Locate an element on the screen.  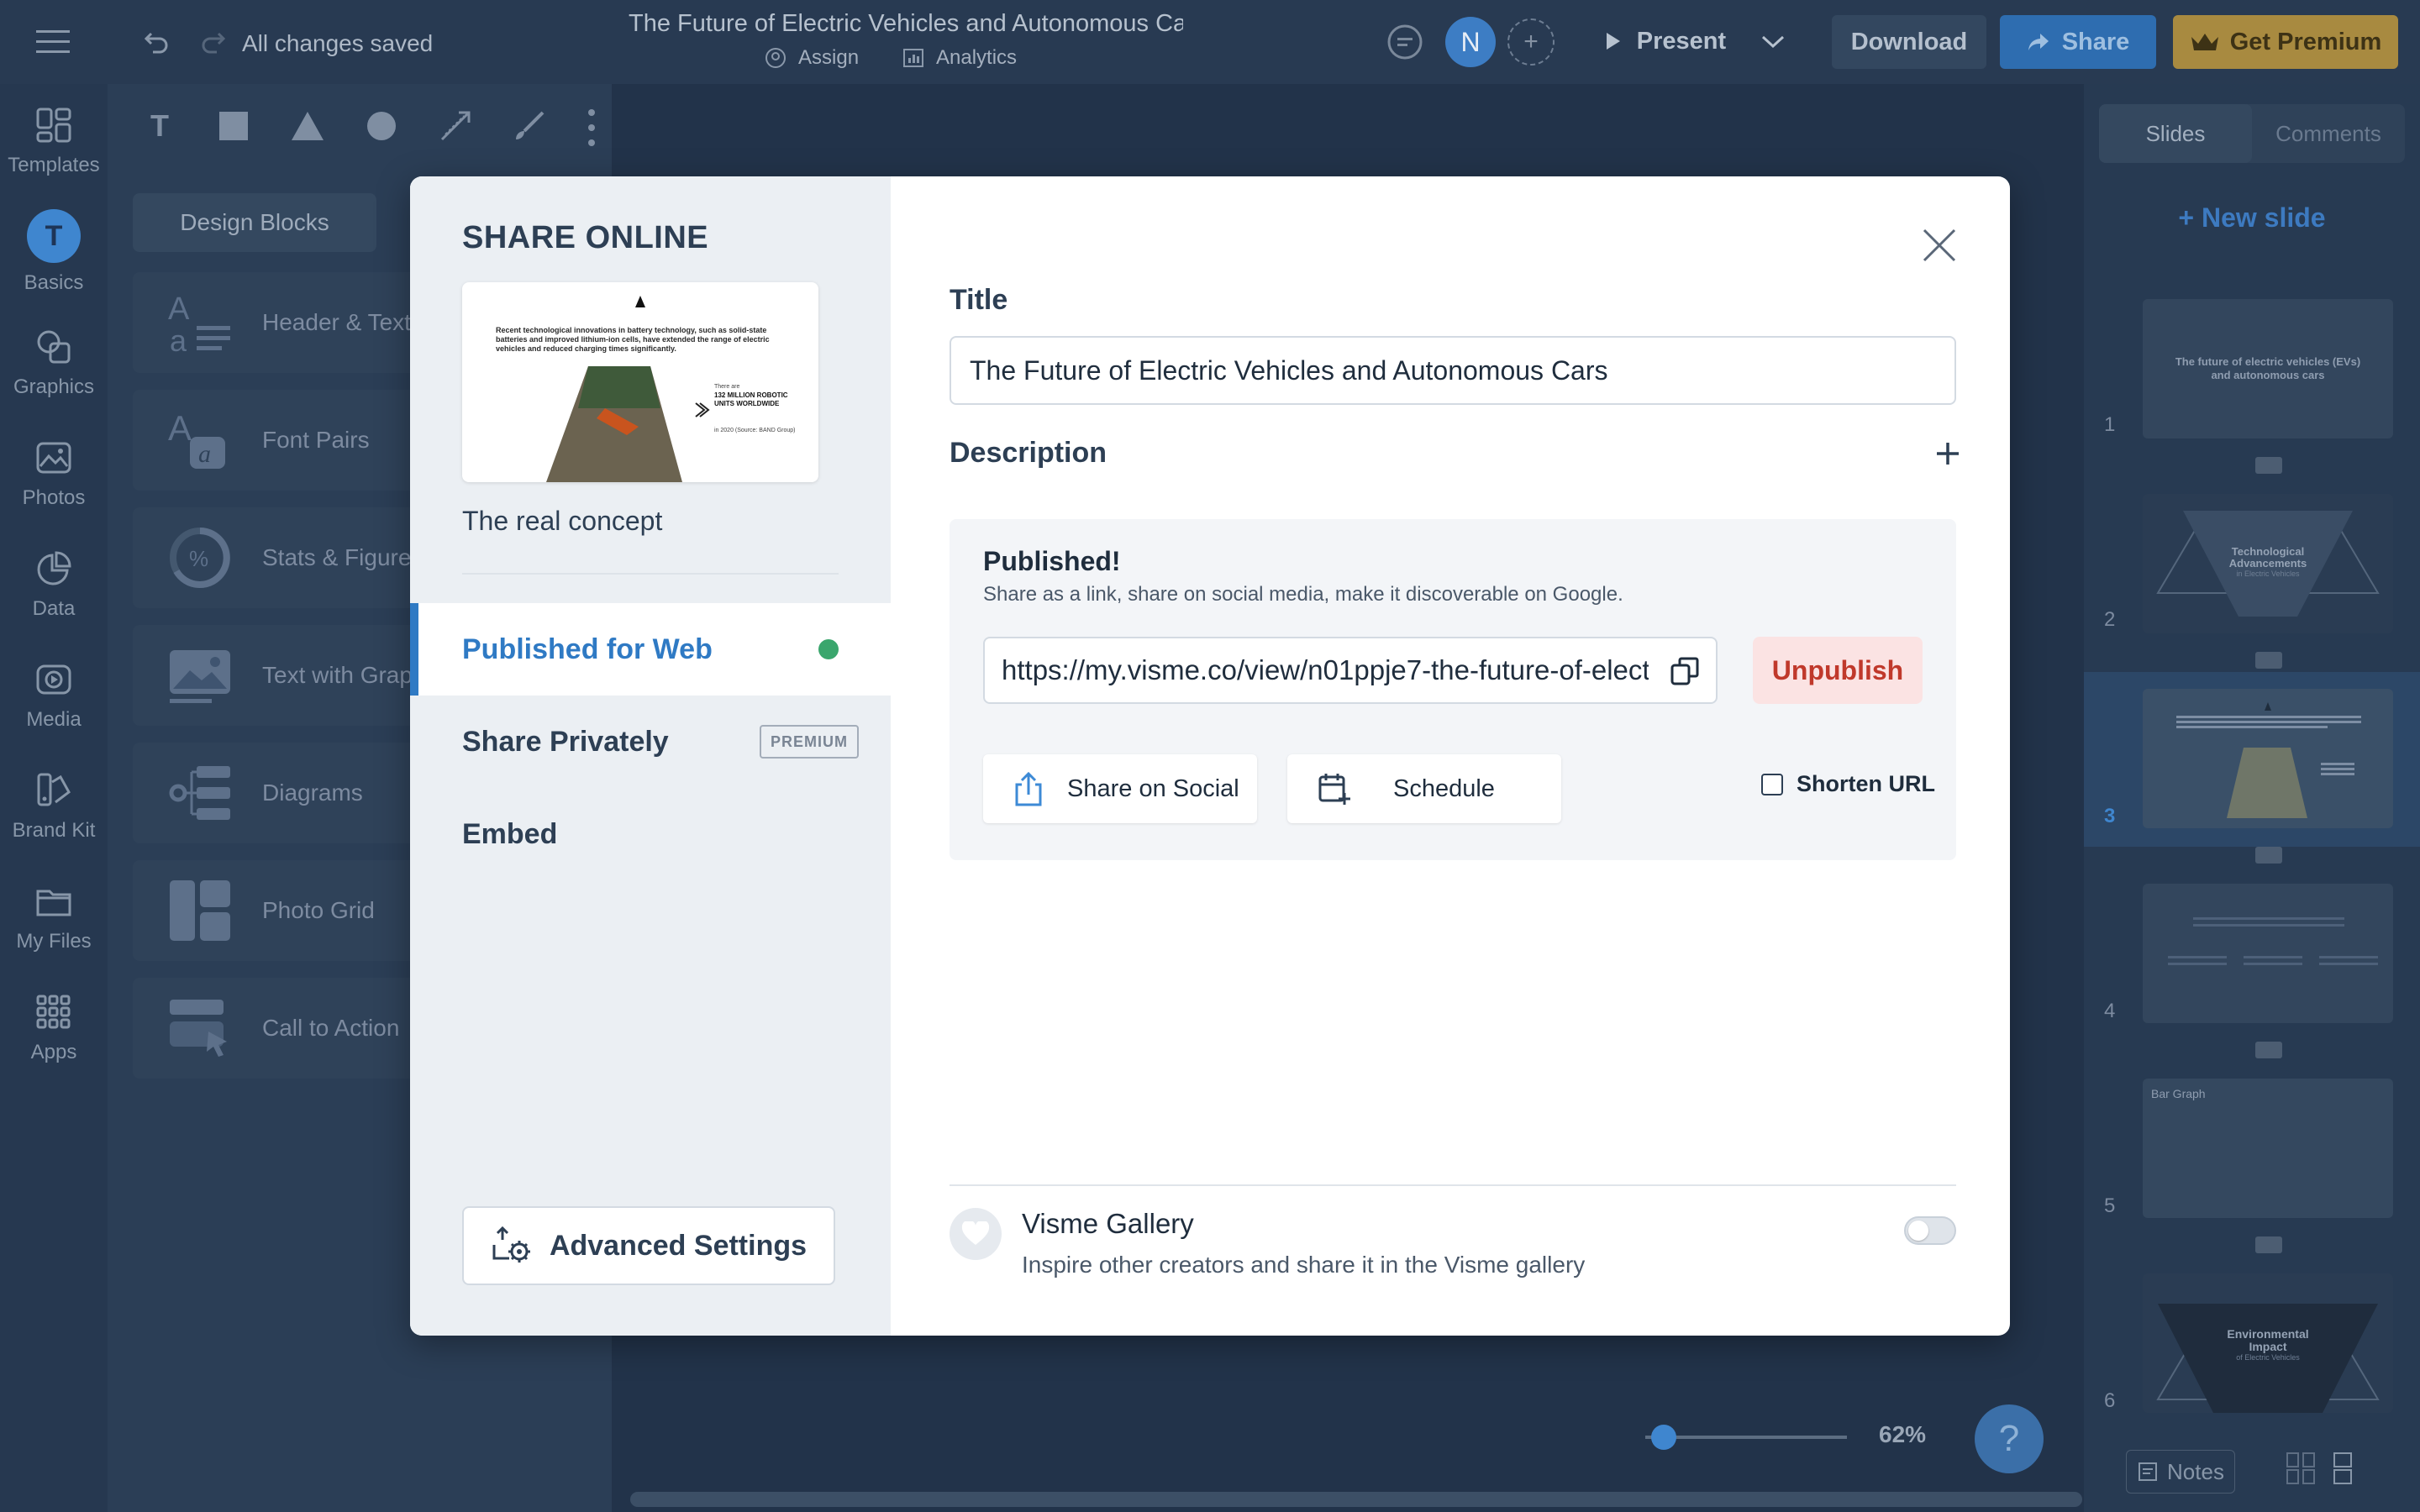
published-status-dot is located at coordinates (828, 649).